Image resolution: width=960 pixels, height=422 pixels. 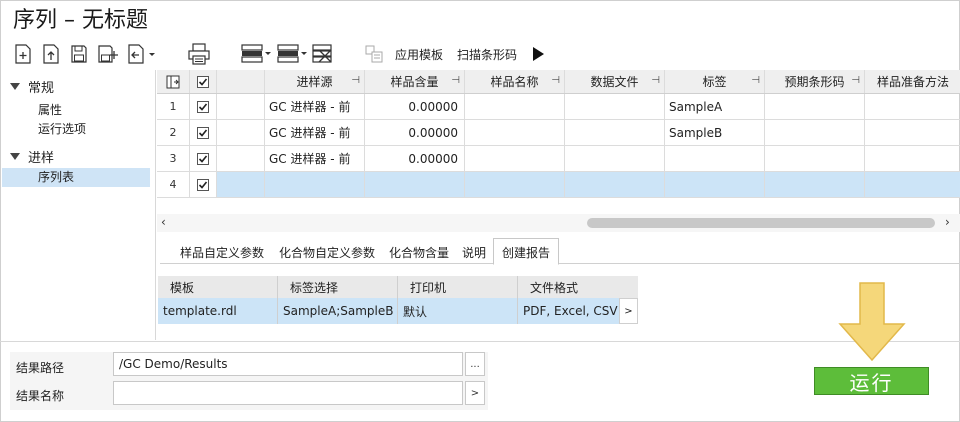 What do you see at coordinates (32, 156) in the screenshot?
I see `nav-group-injection: 进样` at bounding box center [32, 156].